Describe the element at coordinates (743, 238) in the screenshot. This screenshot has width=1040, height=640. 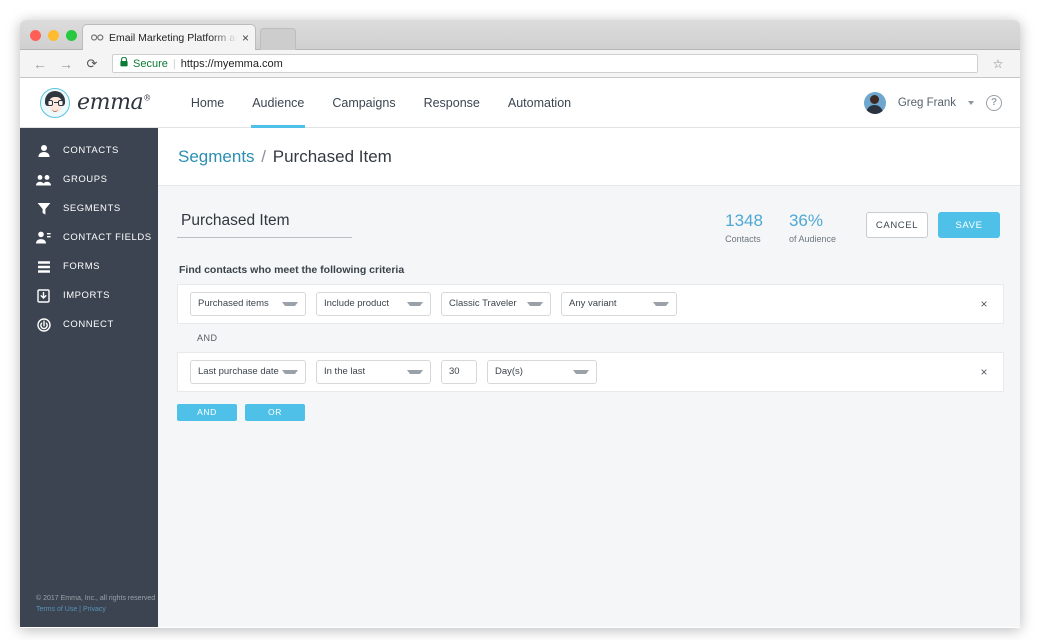
I see `stat-label: Contacts` at that location.